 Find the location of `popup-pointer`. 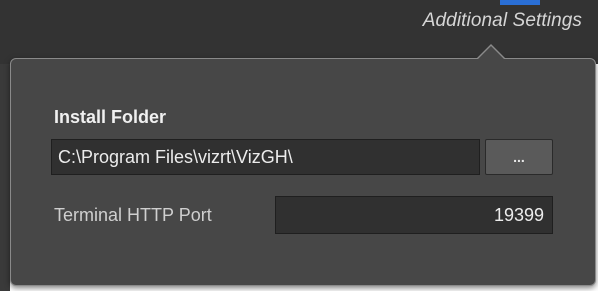

popup-pointer is located at coordinates (491, 53).